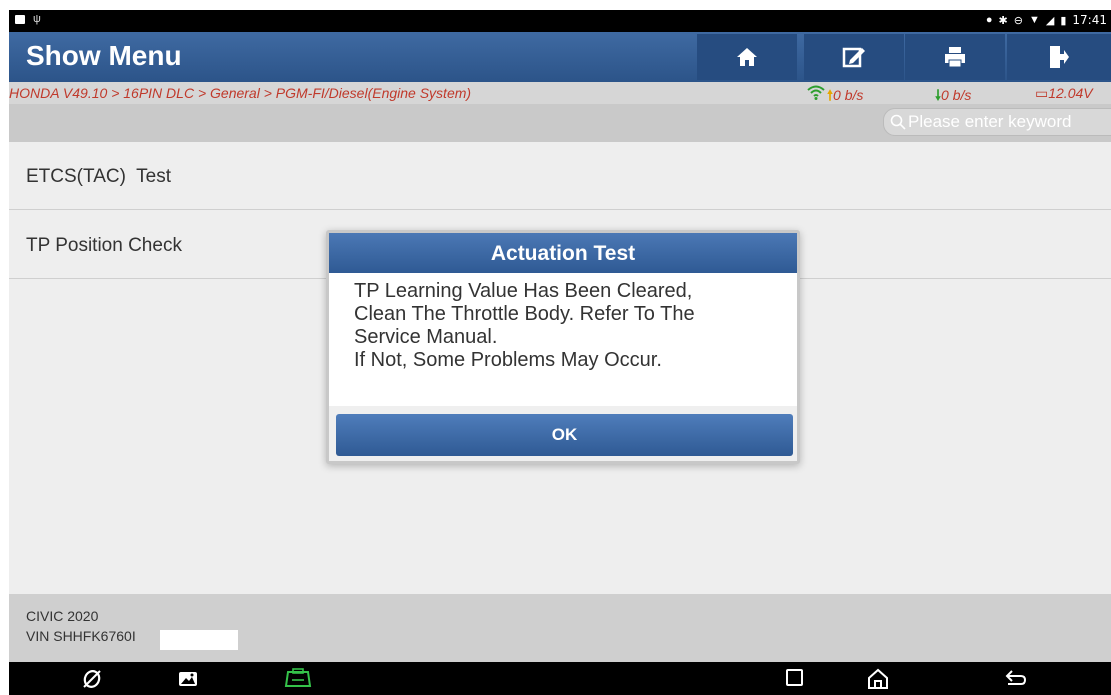  What do you see at coordinates (989, 20) in the screenshot?
I see `location-icon: ●` at bounding box center [989, 20].